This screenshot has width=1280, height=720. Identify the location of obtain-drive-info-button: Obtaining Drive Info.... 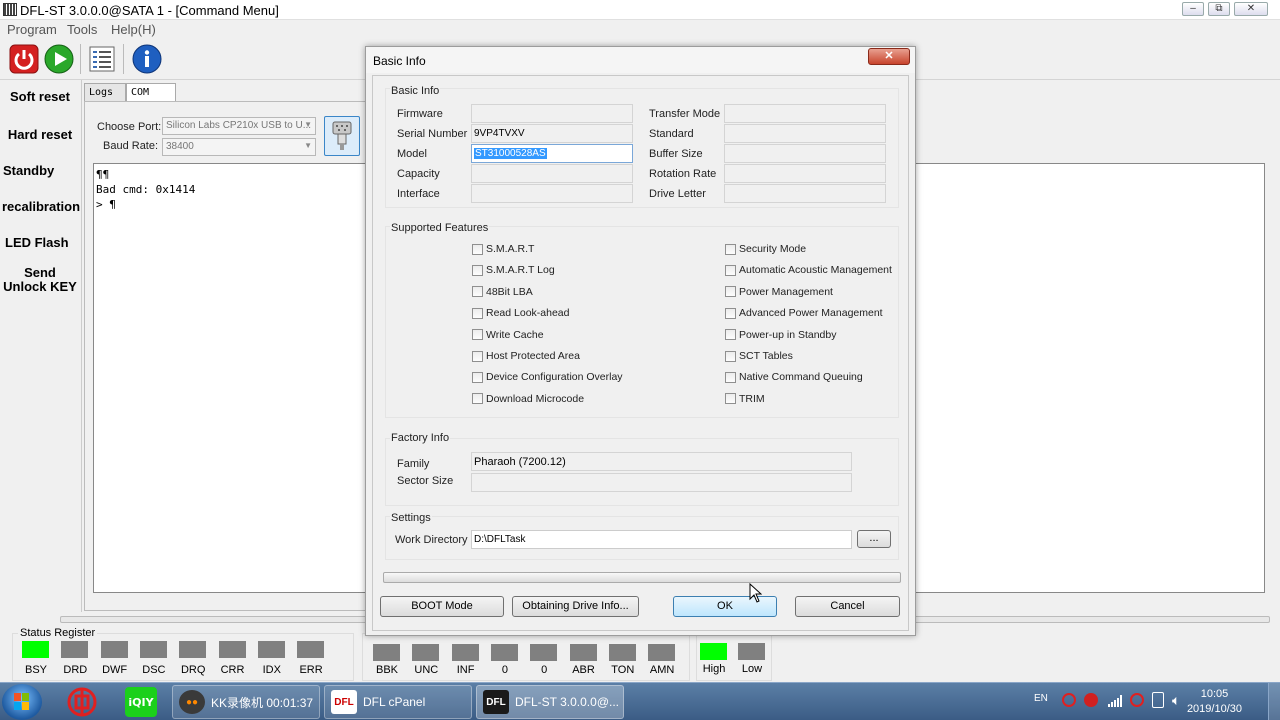
(575, 606).